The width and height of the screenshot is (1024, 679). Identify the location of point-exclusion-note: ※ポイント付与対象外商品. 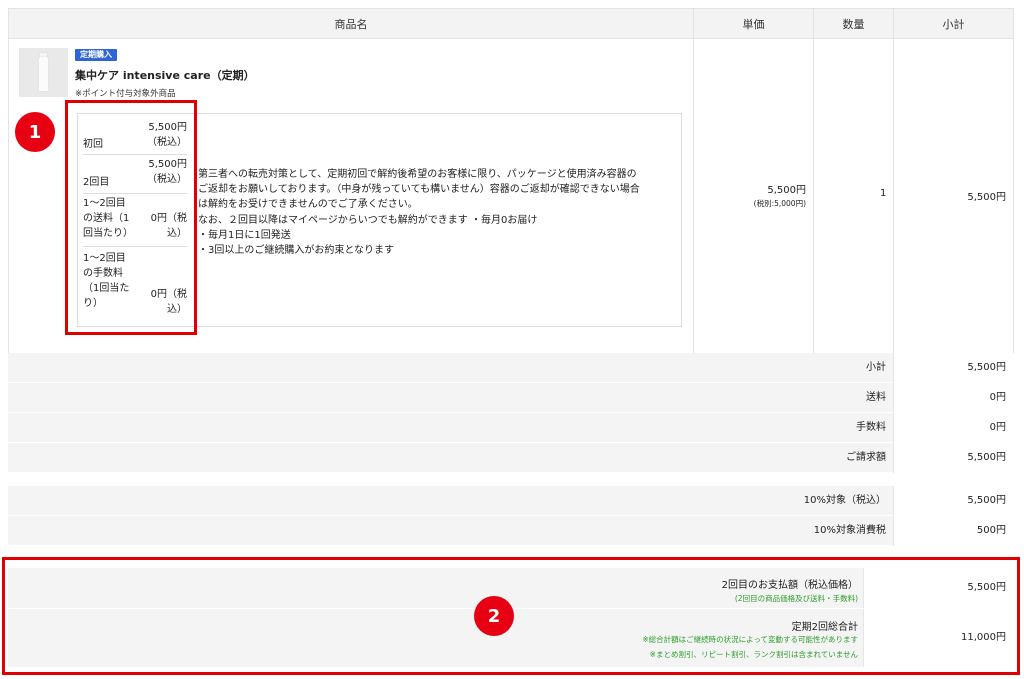
(125, 94).